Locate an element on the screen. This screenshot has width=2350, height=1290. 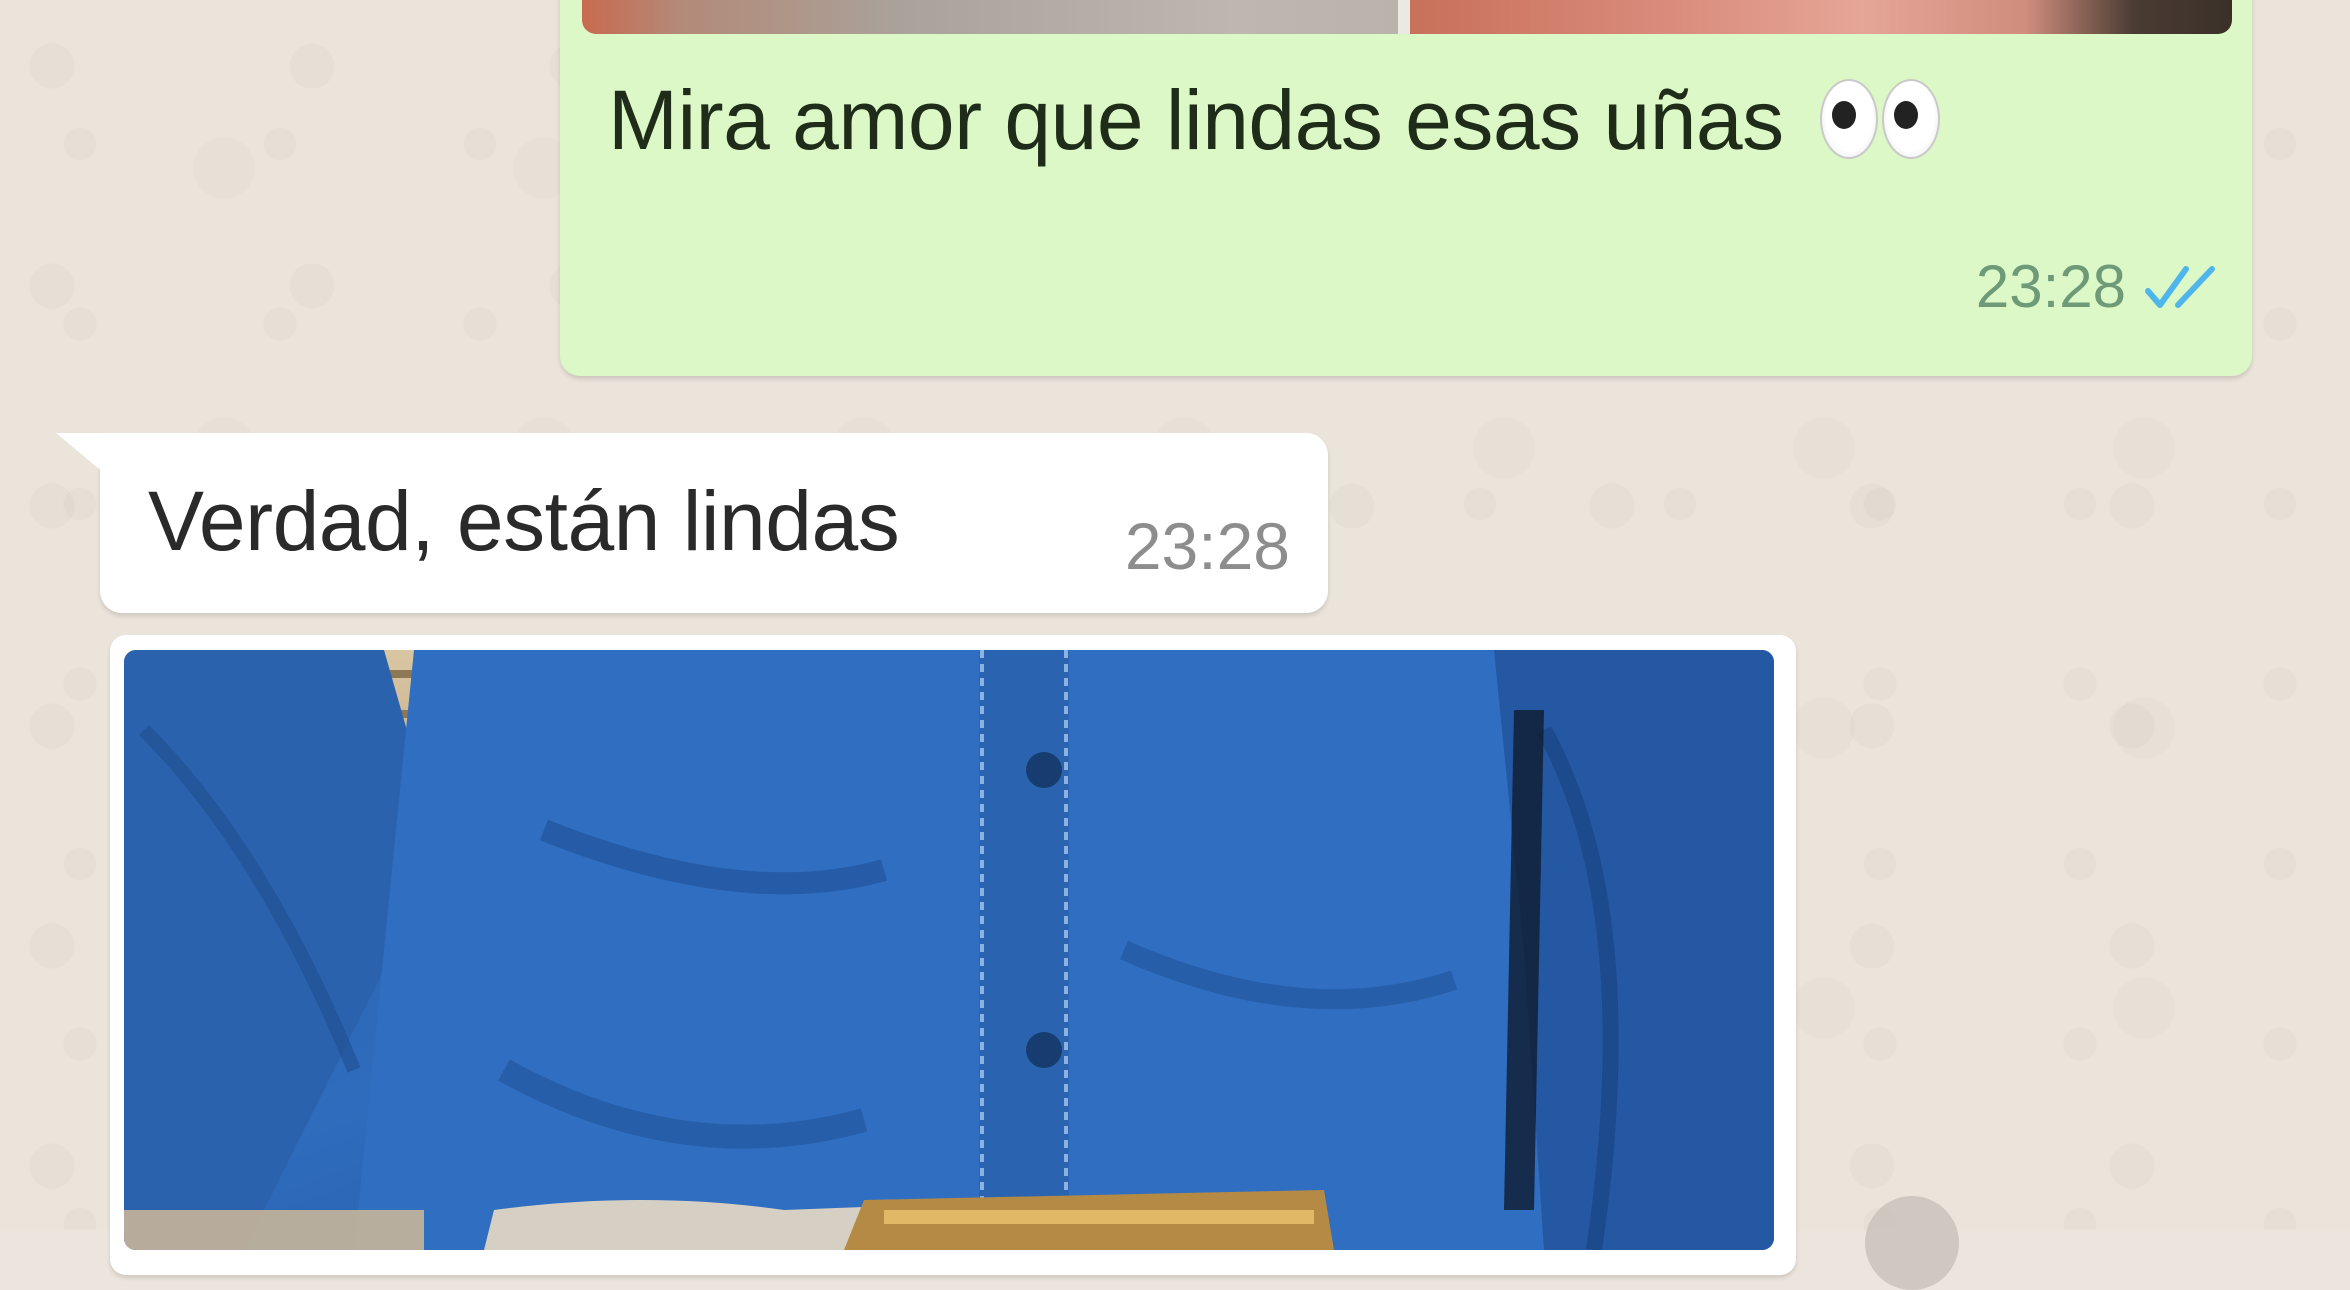
image-left-part is located at coordinates (990, 17).